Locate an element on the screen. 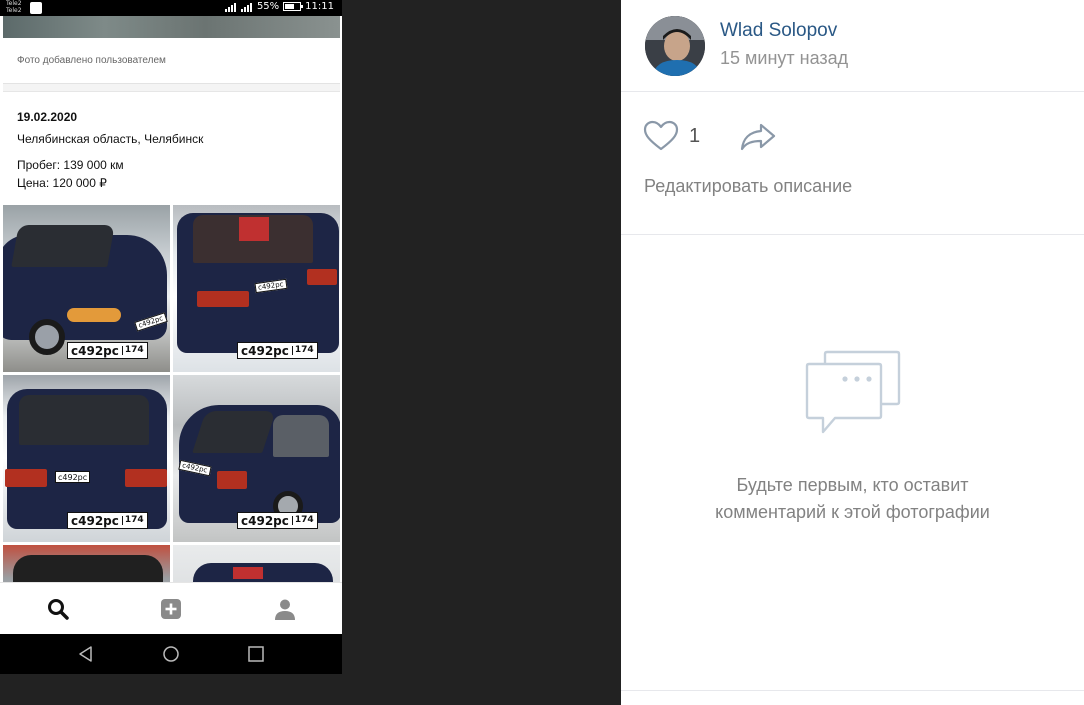 Image resolution: width=1084 pixels, height=705 pixels. carrier-labels: Tele2 Tele2 is located at coordinates (14, 7).